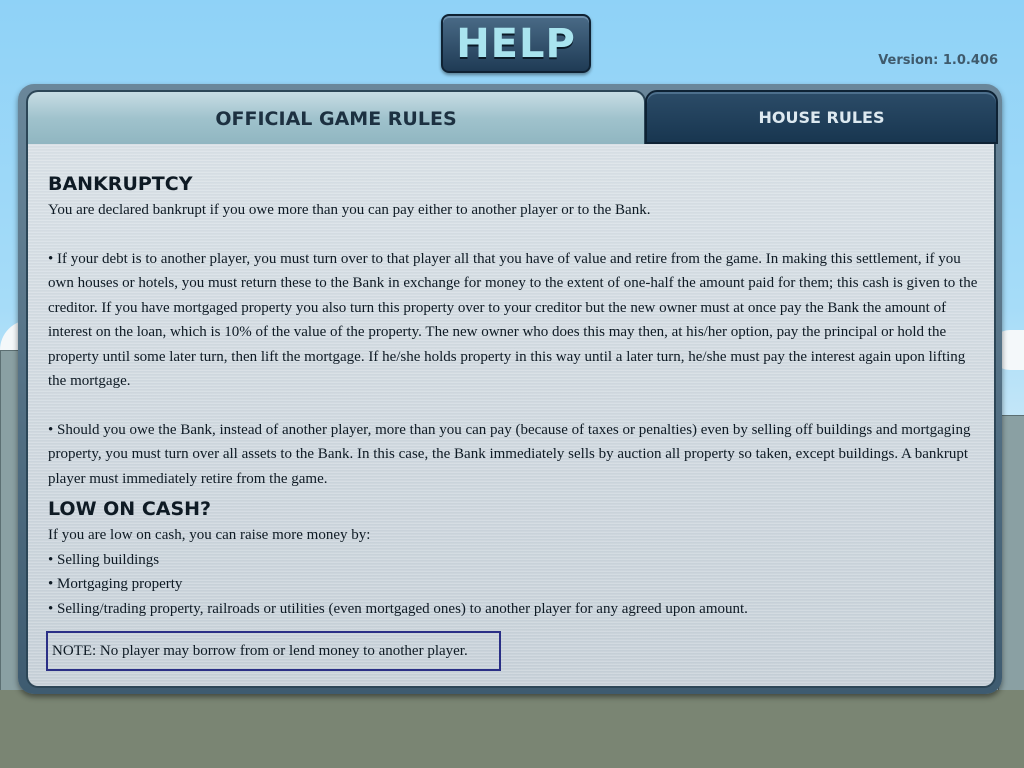  Describe the element at coordinates (938, 60) in the screenshot. I see `version-label: Version: 1.0.406` at that location.